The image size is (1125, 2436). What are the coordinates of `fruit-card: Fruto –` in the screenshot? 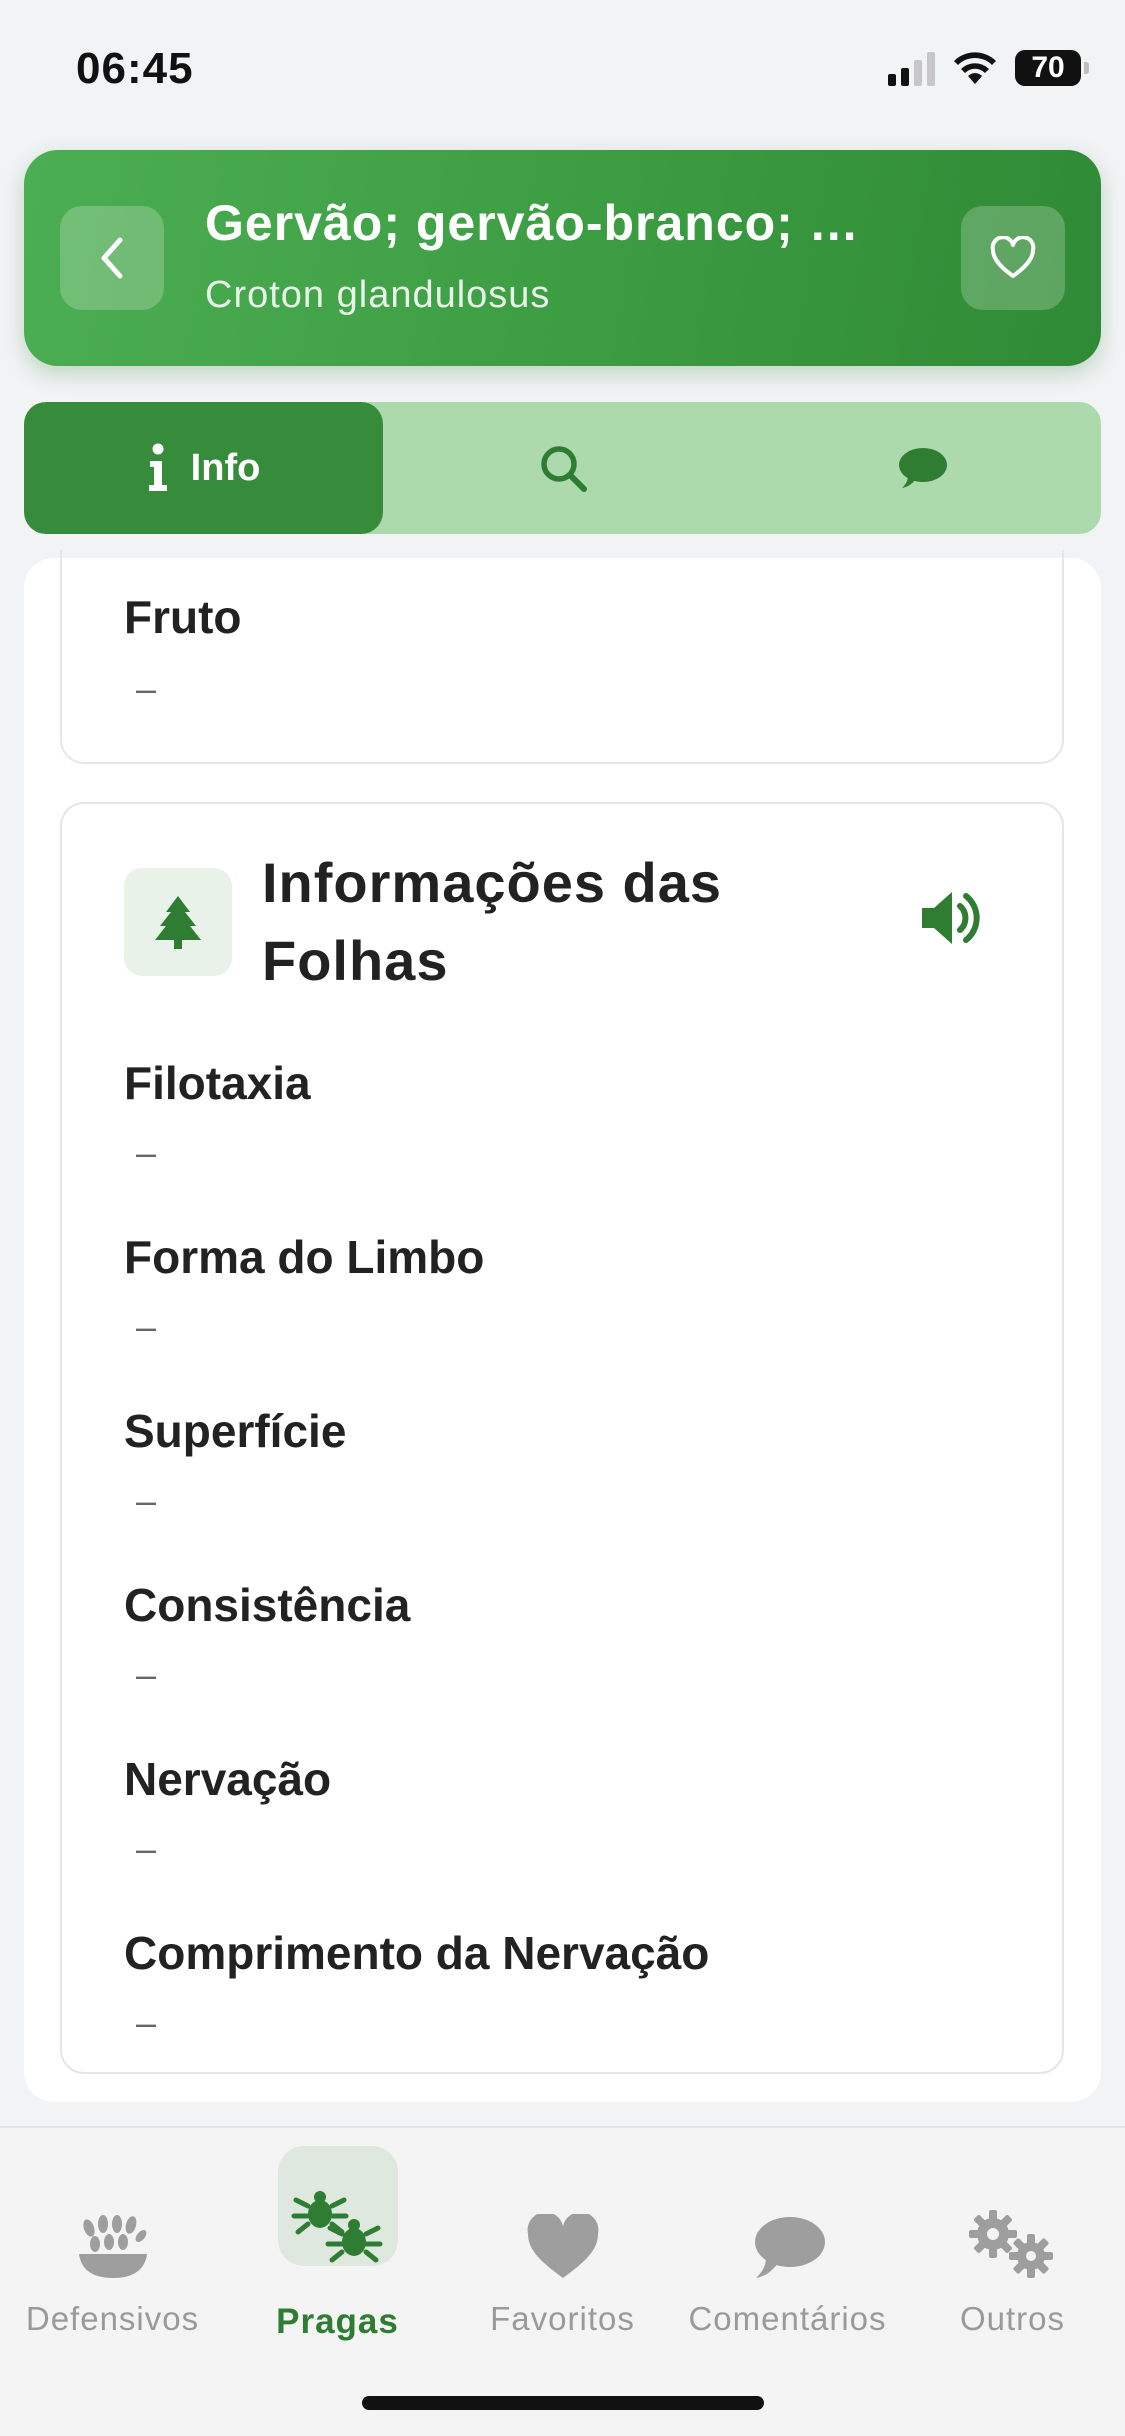 It's located at (562, 657).